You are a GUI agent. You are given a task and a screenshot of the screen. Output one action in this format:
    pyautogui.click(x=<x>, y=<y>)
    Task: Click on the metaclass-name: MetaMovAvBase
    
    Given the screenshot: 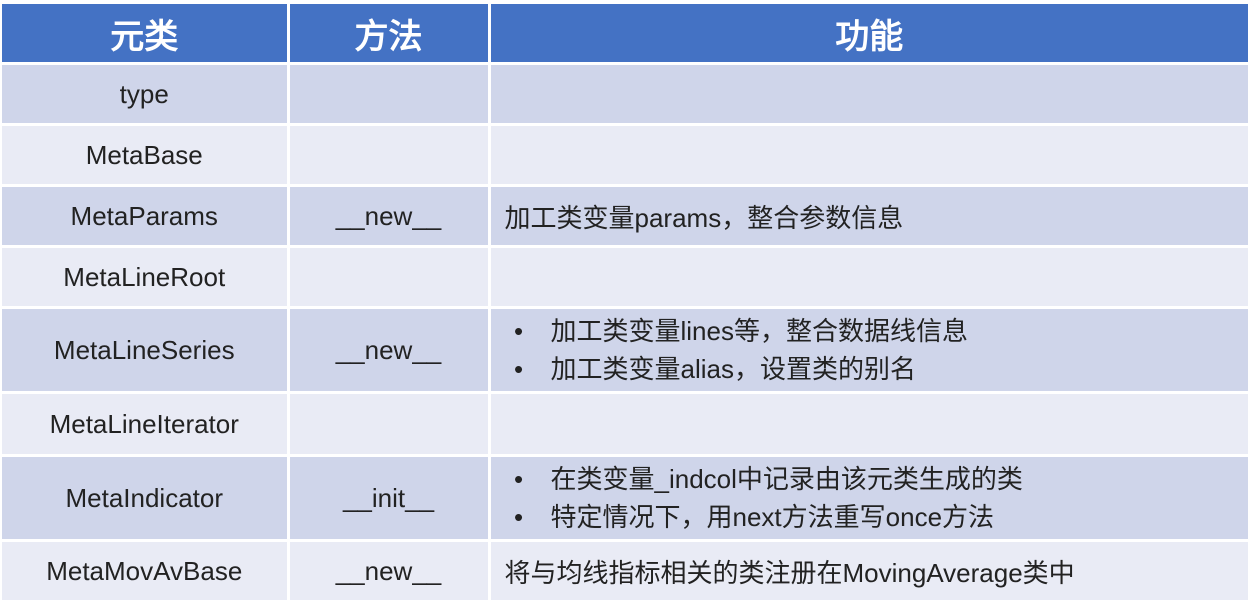 What is the action you would take?
    pyautogui.click(x=146, y=571)
    